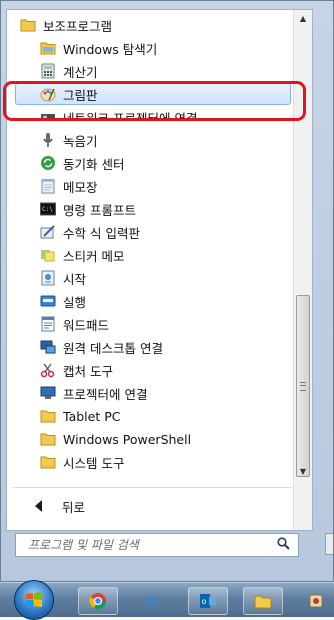  What do you see at coordinates (150, 163) in the screenshot?
I see `list-item-sync-center: 동기화 센터` at bounding box center [150, 163].